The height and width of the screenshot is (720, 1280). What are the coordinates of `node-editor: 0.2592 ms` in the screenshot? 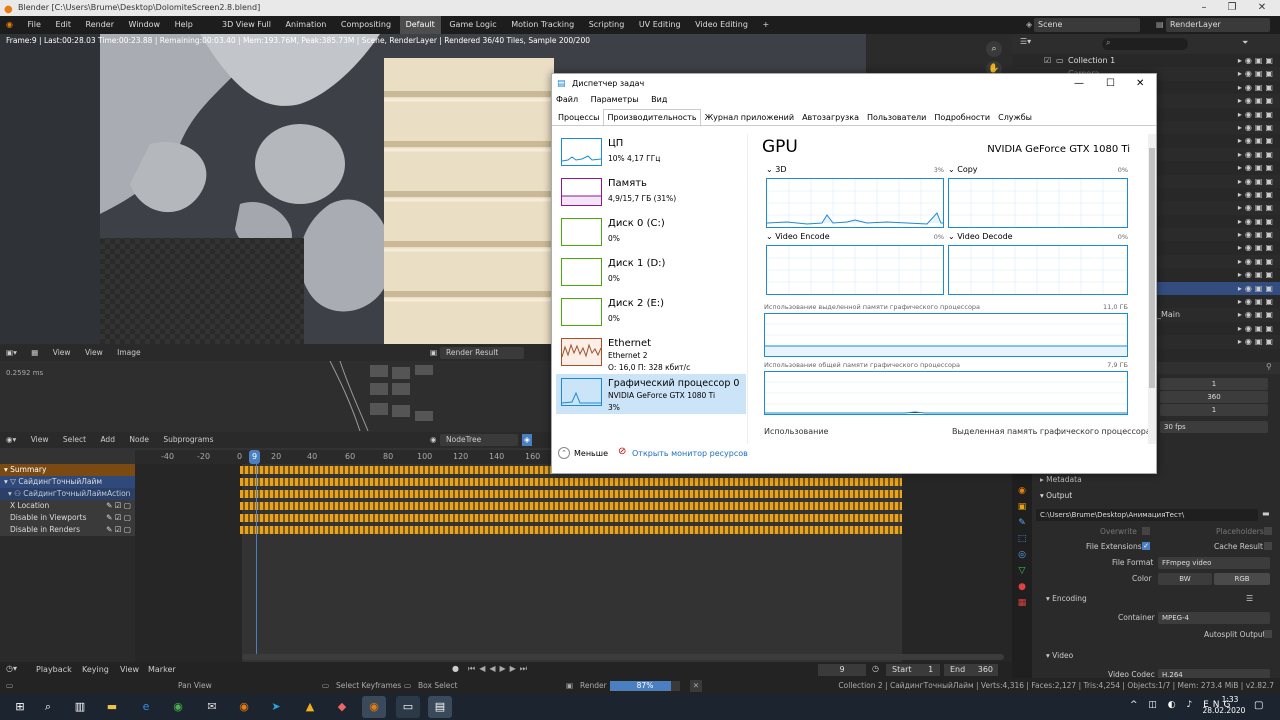 It's located at (276, 396).